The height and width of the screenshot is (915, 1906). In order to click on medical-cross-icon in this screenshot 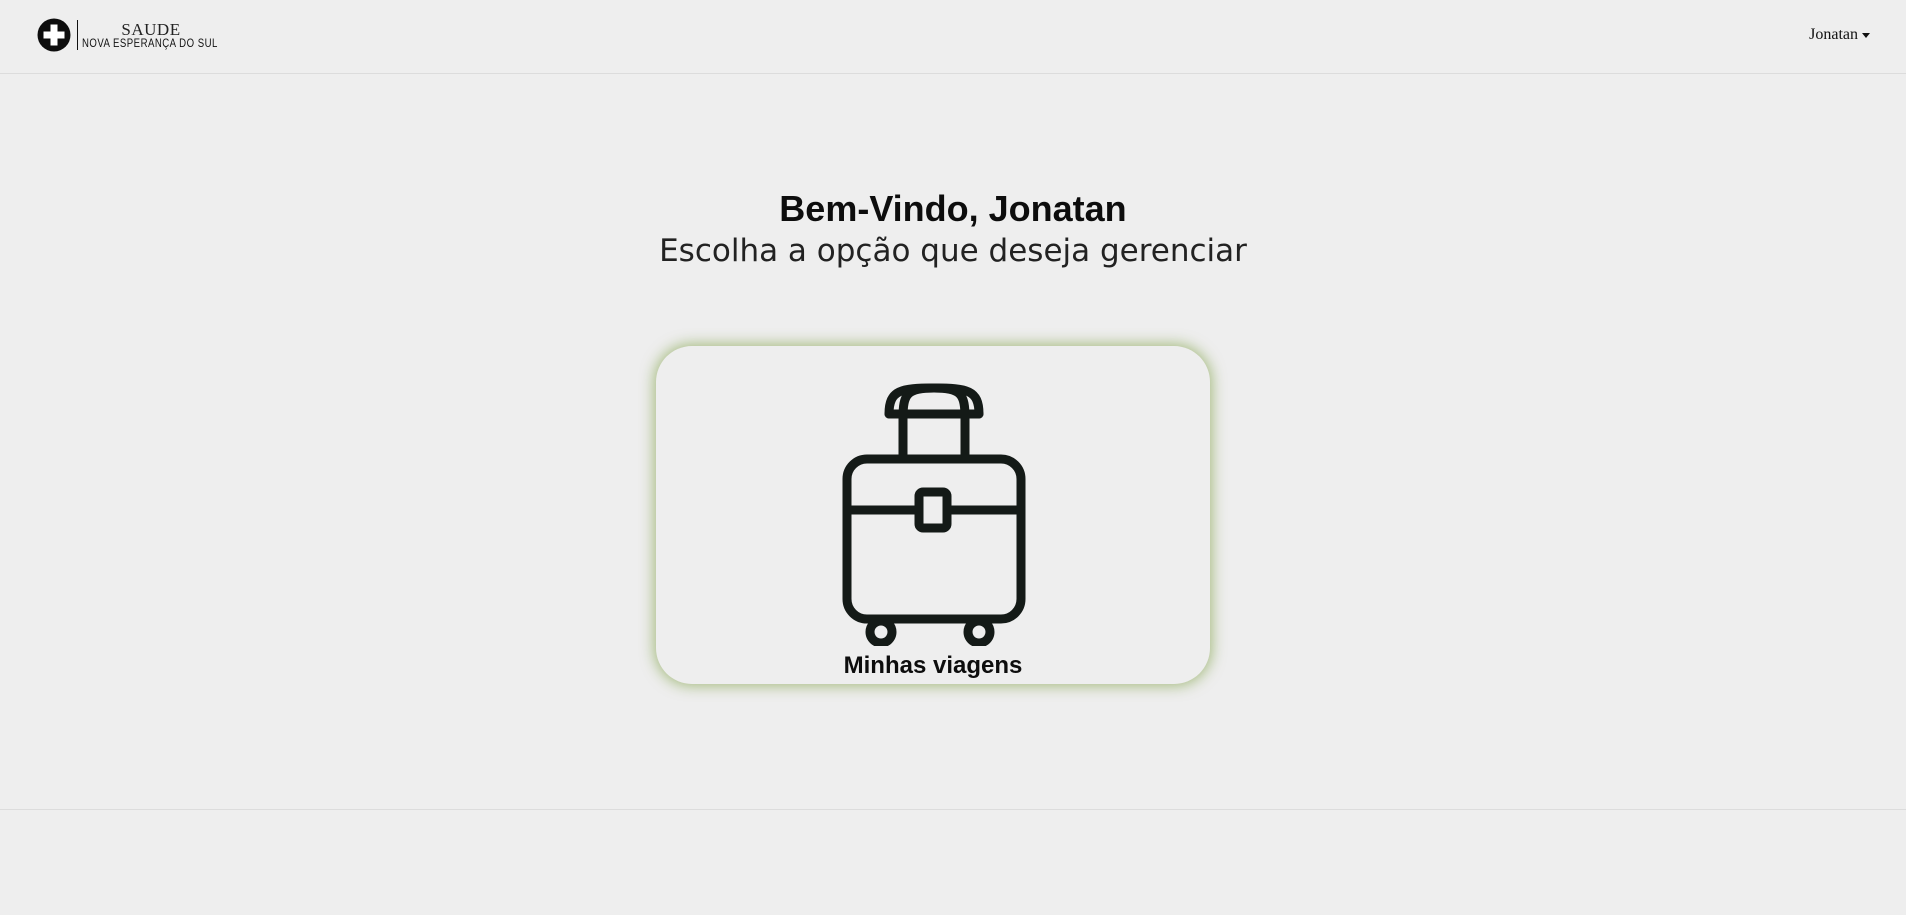, I will do `click(54, 35)`.